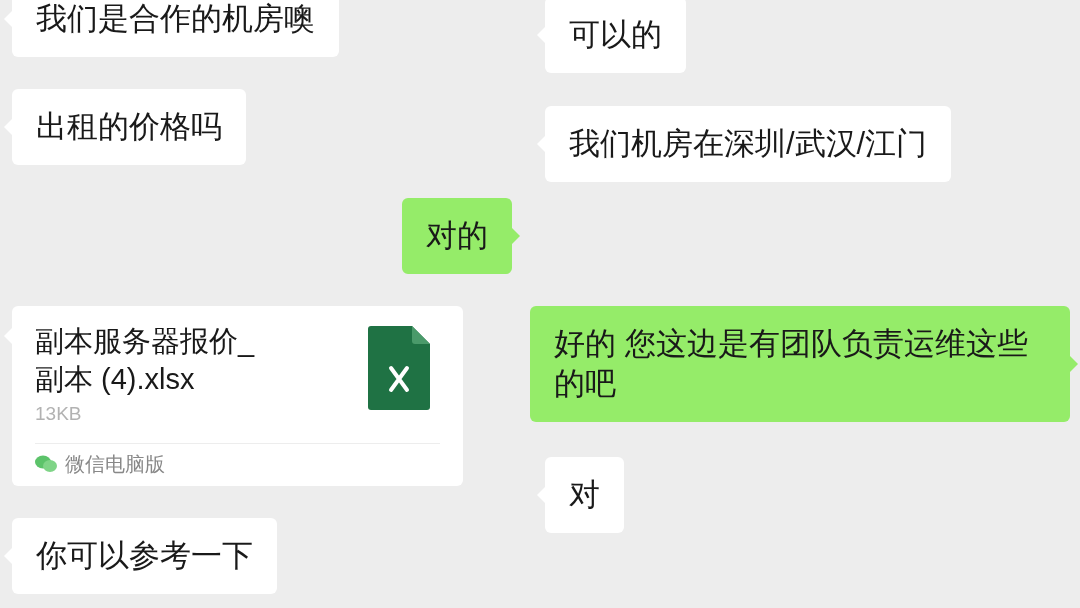 The width and height of the screenshot is (1080, 608). I want to click on file-name: 副本服务器报价_副本 (4).xlsx, so click(145, 360).